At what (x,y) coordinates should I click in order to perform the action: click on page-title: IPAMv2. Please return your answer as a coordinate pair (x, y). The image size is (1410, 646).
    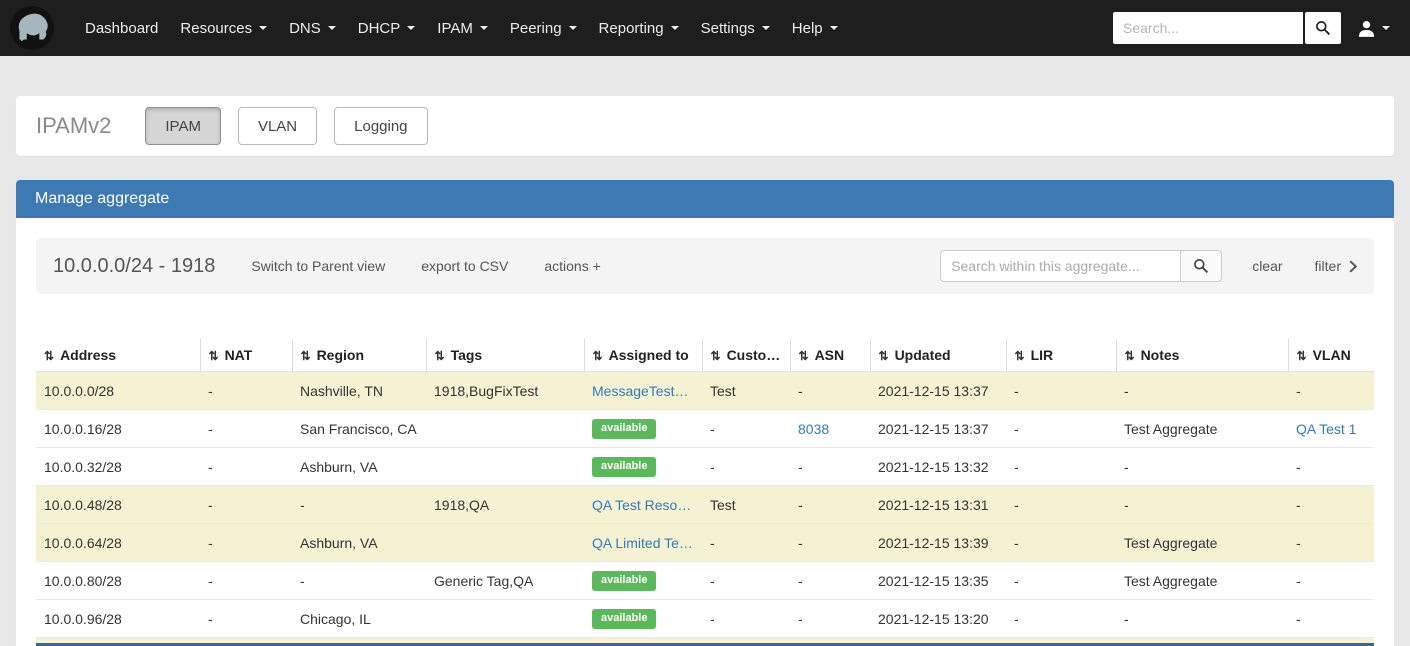
    Looking at the image, I should click on (74, 125).